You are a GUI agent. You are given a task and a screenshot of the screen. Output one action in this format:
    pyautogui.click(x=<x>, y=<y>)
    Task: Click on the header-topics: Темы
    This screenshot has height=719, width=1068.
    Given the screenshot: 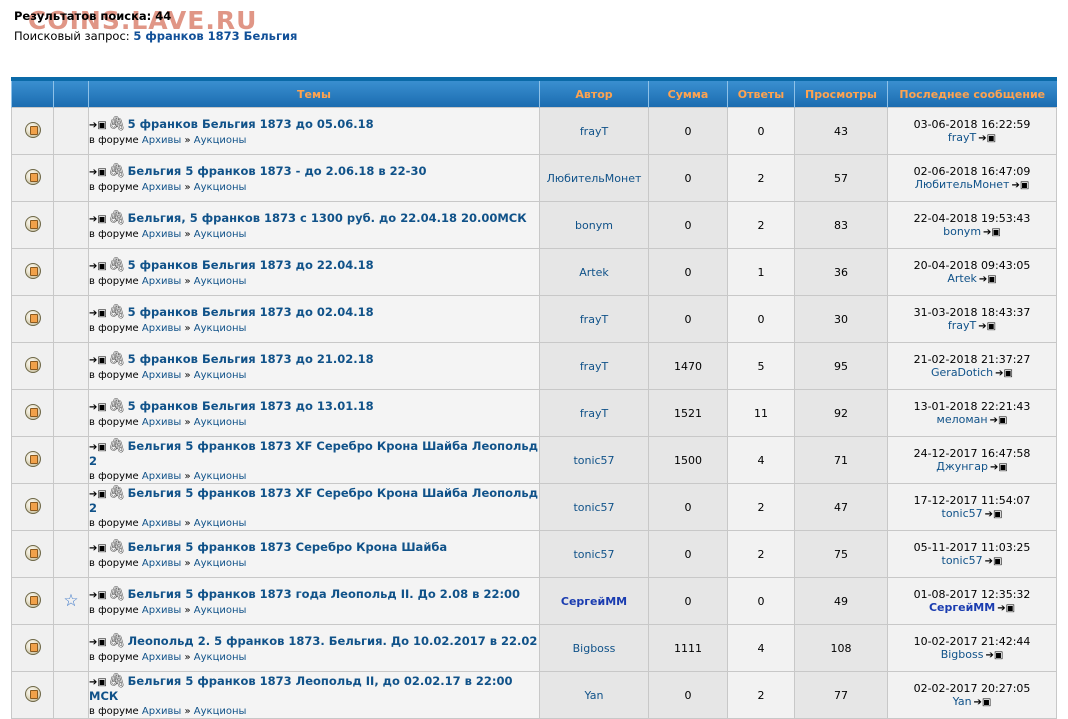 What is the action you would take?
    pyautogui.click(x=314, y=93)
    